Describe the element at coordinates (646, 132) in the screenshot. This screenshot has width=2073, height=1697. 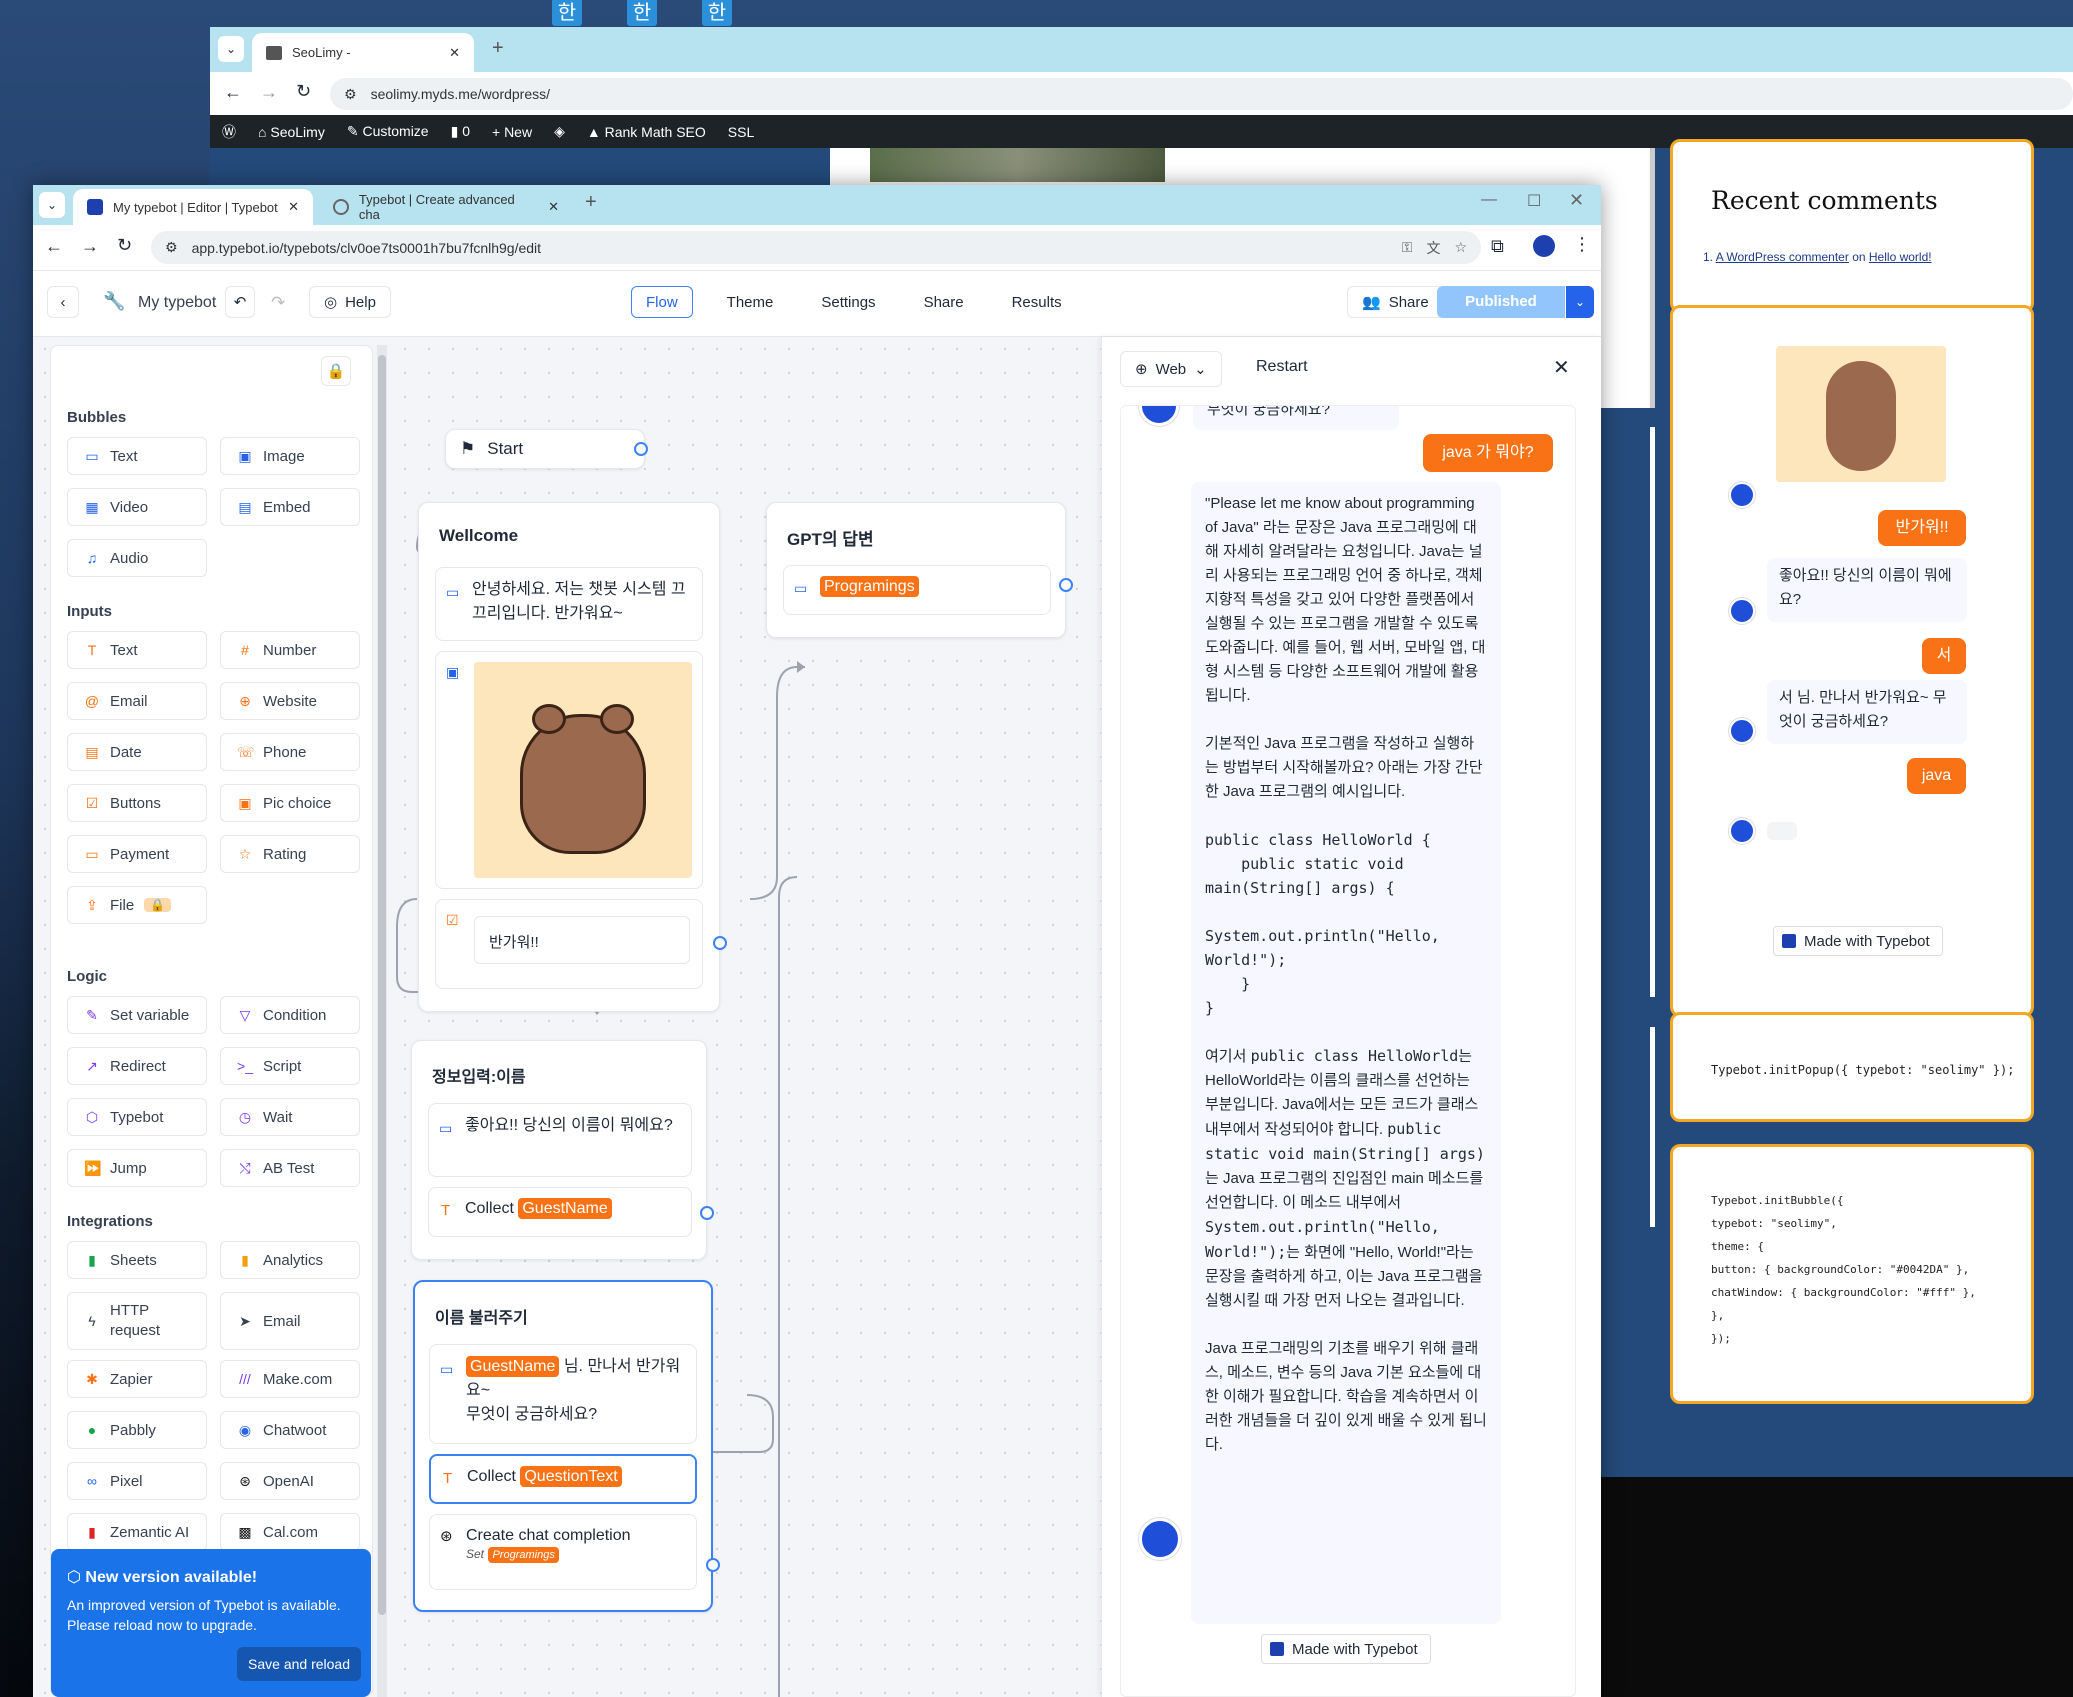
I see `wp-rankmath-link: ▲ Rank Math SEO` at that location.